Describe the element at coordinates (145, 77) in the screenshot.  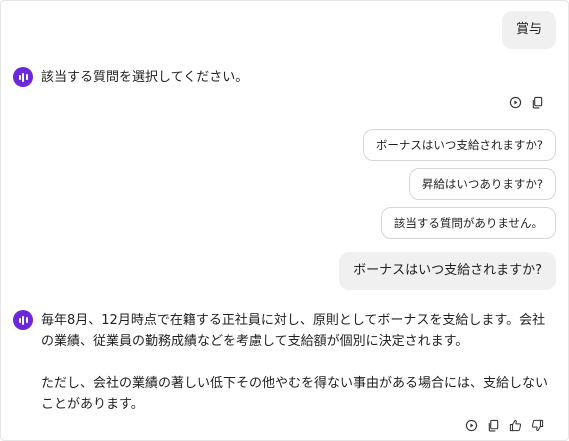
I see `bot-message-paragraph: 該当する質問を選択してください。` at that location.